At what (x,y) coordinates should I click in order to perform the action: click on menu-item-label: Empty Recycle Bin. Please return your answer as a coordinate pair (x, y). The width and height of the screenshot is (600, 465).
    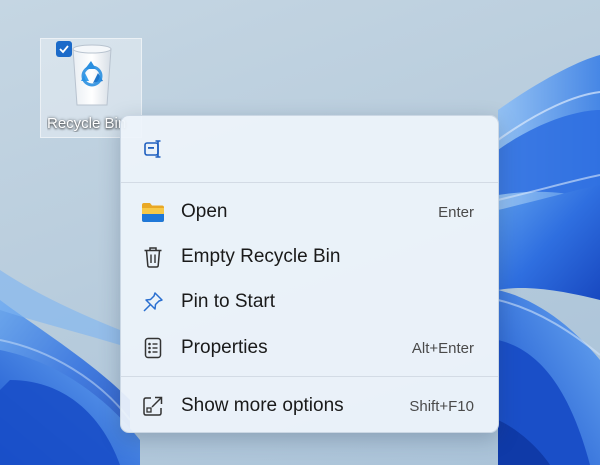
    Looking at the image, I should click on (261, 256).